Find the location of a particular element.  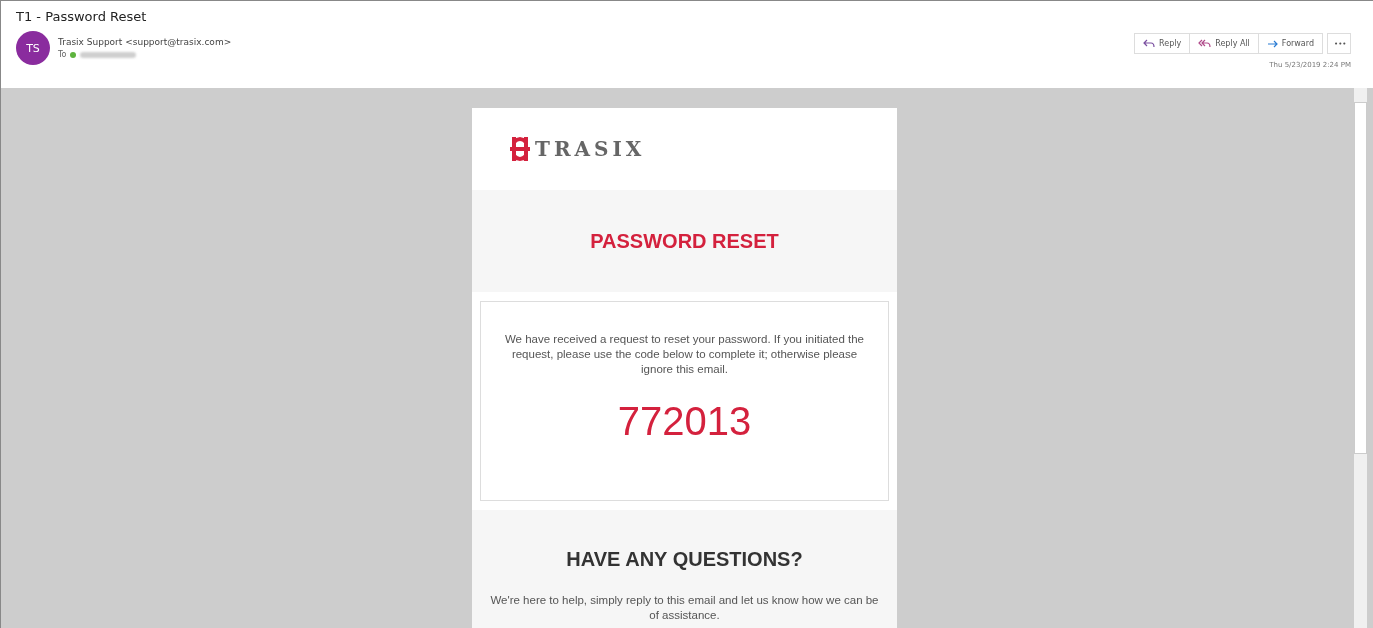

questions-text: We're here to help, simply reply to this email and let us know how we can be of assistance. is located at coordinates (684, 608).